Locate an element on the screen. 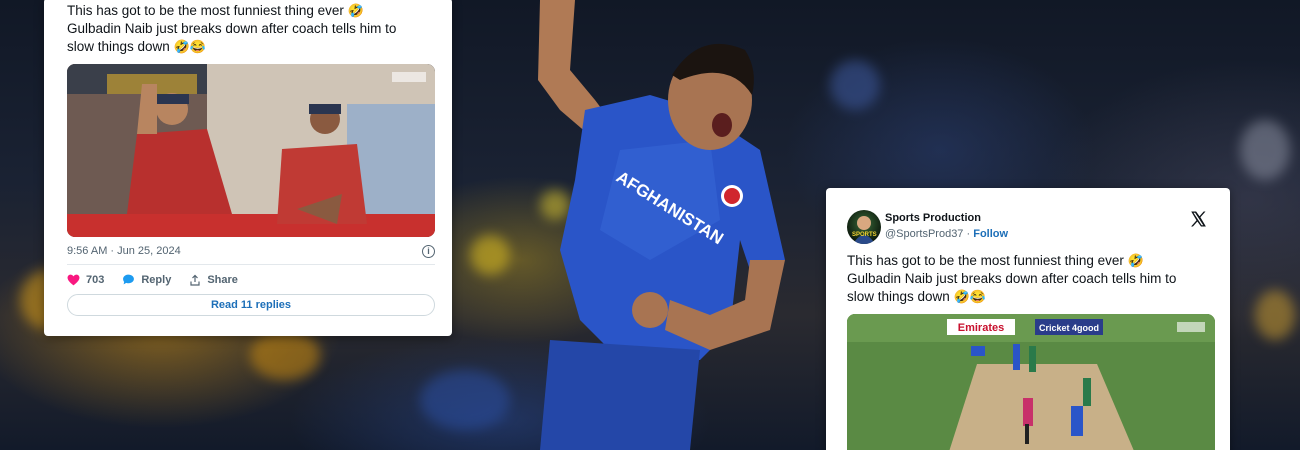  x-logo-icon is located at coordinates (1198, 219).